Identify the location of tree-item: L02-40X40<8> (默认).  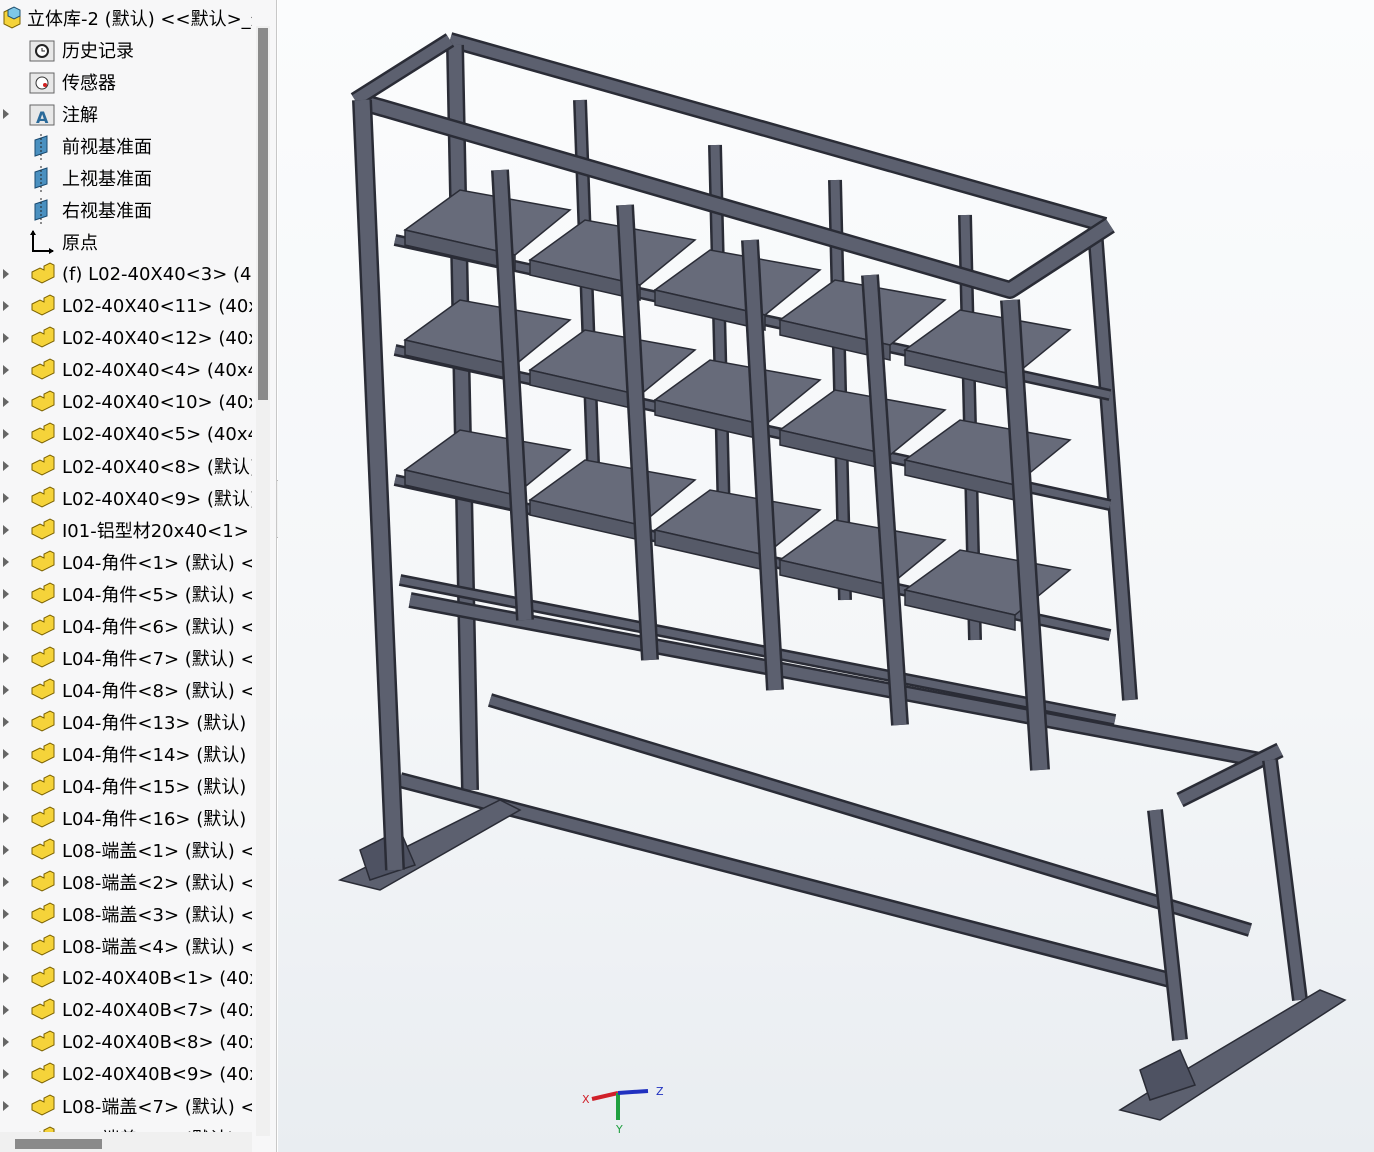
(126, 466).